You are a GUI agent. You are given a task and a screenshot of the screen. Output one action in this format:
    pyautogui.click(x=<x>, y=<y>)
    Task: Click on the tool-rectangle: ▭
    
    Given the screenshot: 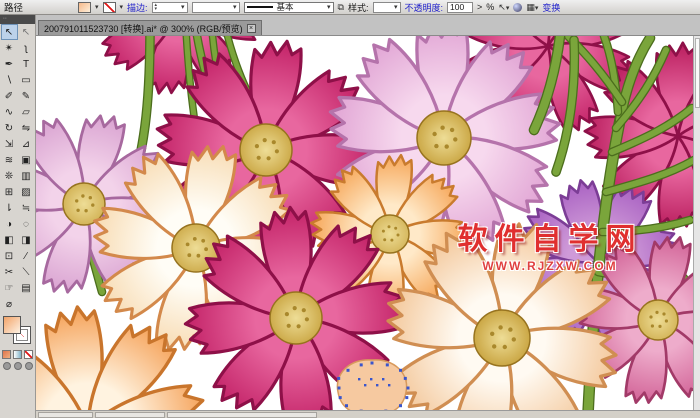 What is the action you would take?
    pyautogui.click(x=26, y=80)
    